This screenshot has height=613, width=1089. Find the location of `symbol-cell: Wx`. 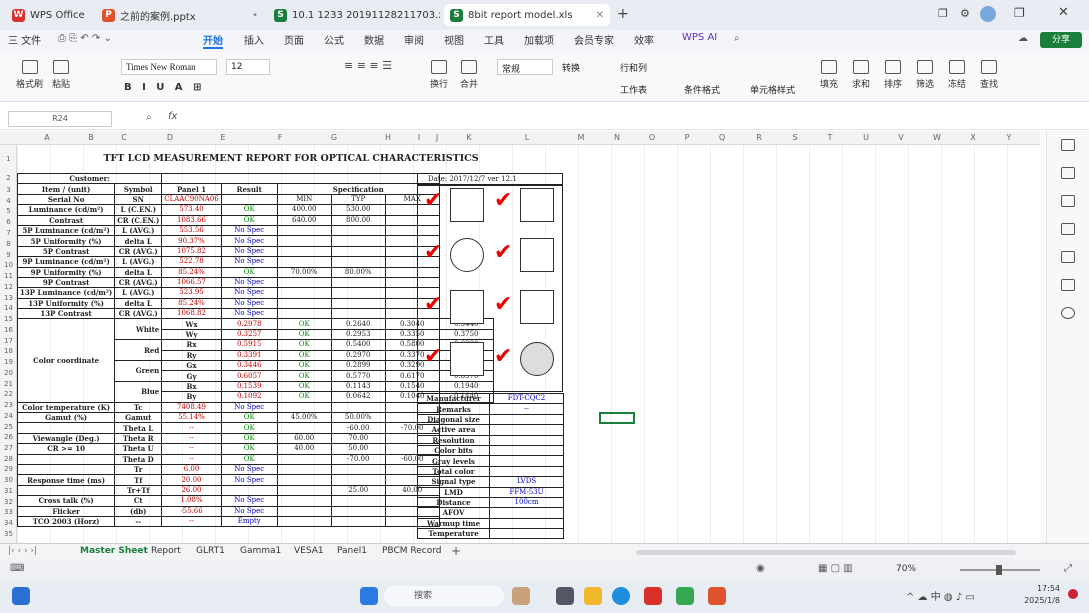

symbol-cell: Wx is located at coordinates (191, 324).